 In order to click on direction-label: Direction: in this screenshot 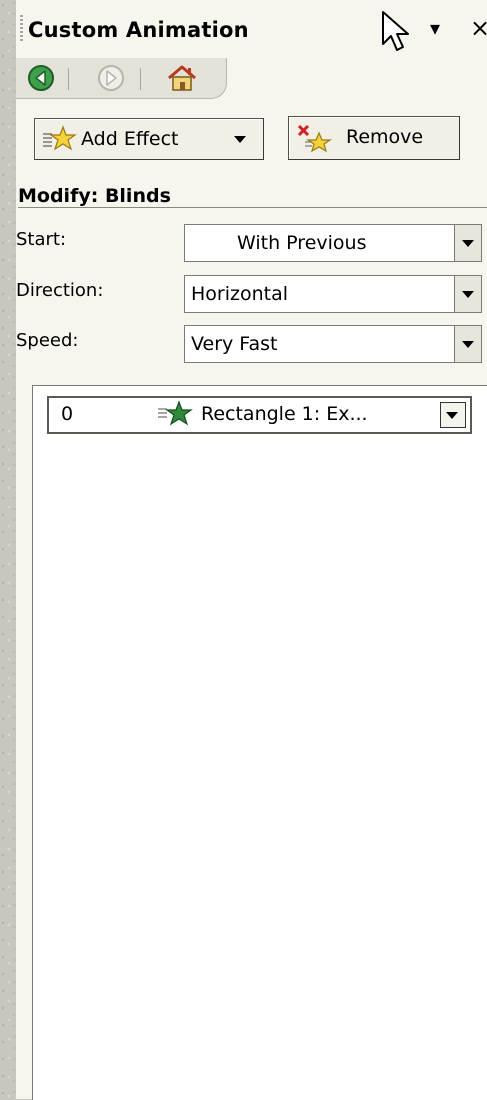, I will do `click(60, 290)`.